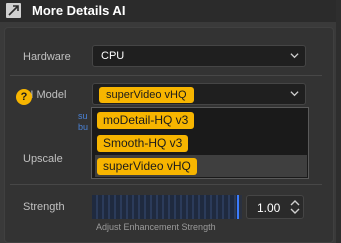  I want to click on panel-title: More Details AI, so click(79, 10).